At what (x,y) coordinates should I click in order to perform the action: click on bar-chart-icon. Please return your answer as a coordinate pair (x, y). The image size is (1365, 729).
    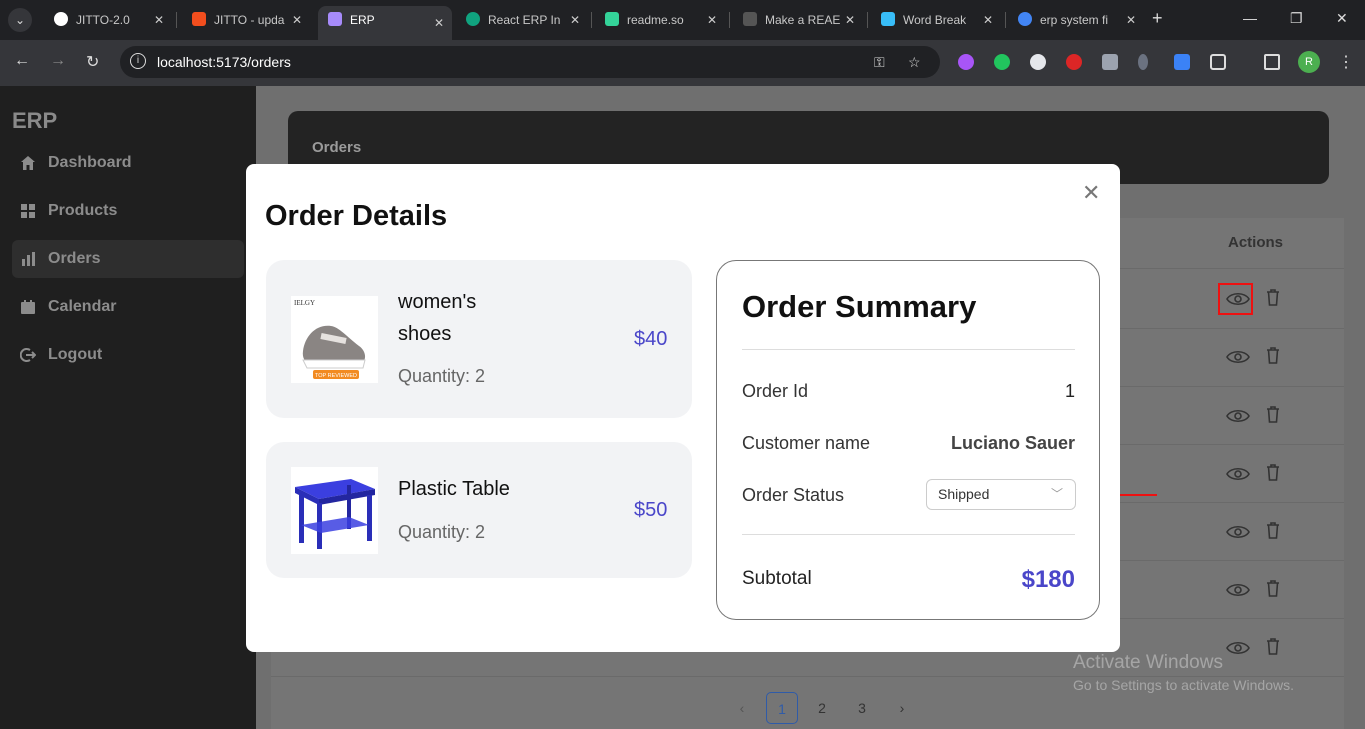
    Looking at the image, I should click on (28, 259).